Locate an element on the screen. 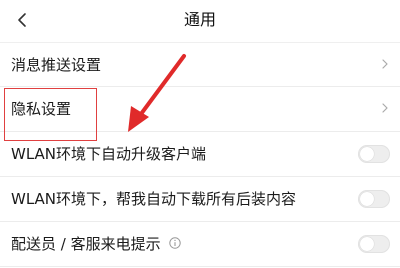  settings-row-label: 消息推送设置 is located at coordinates (56, 65).